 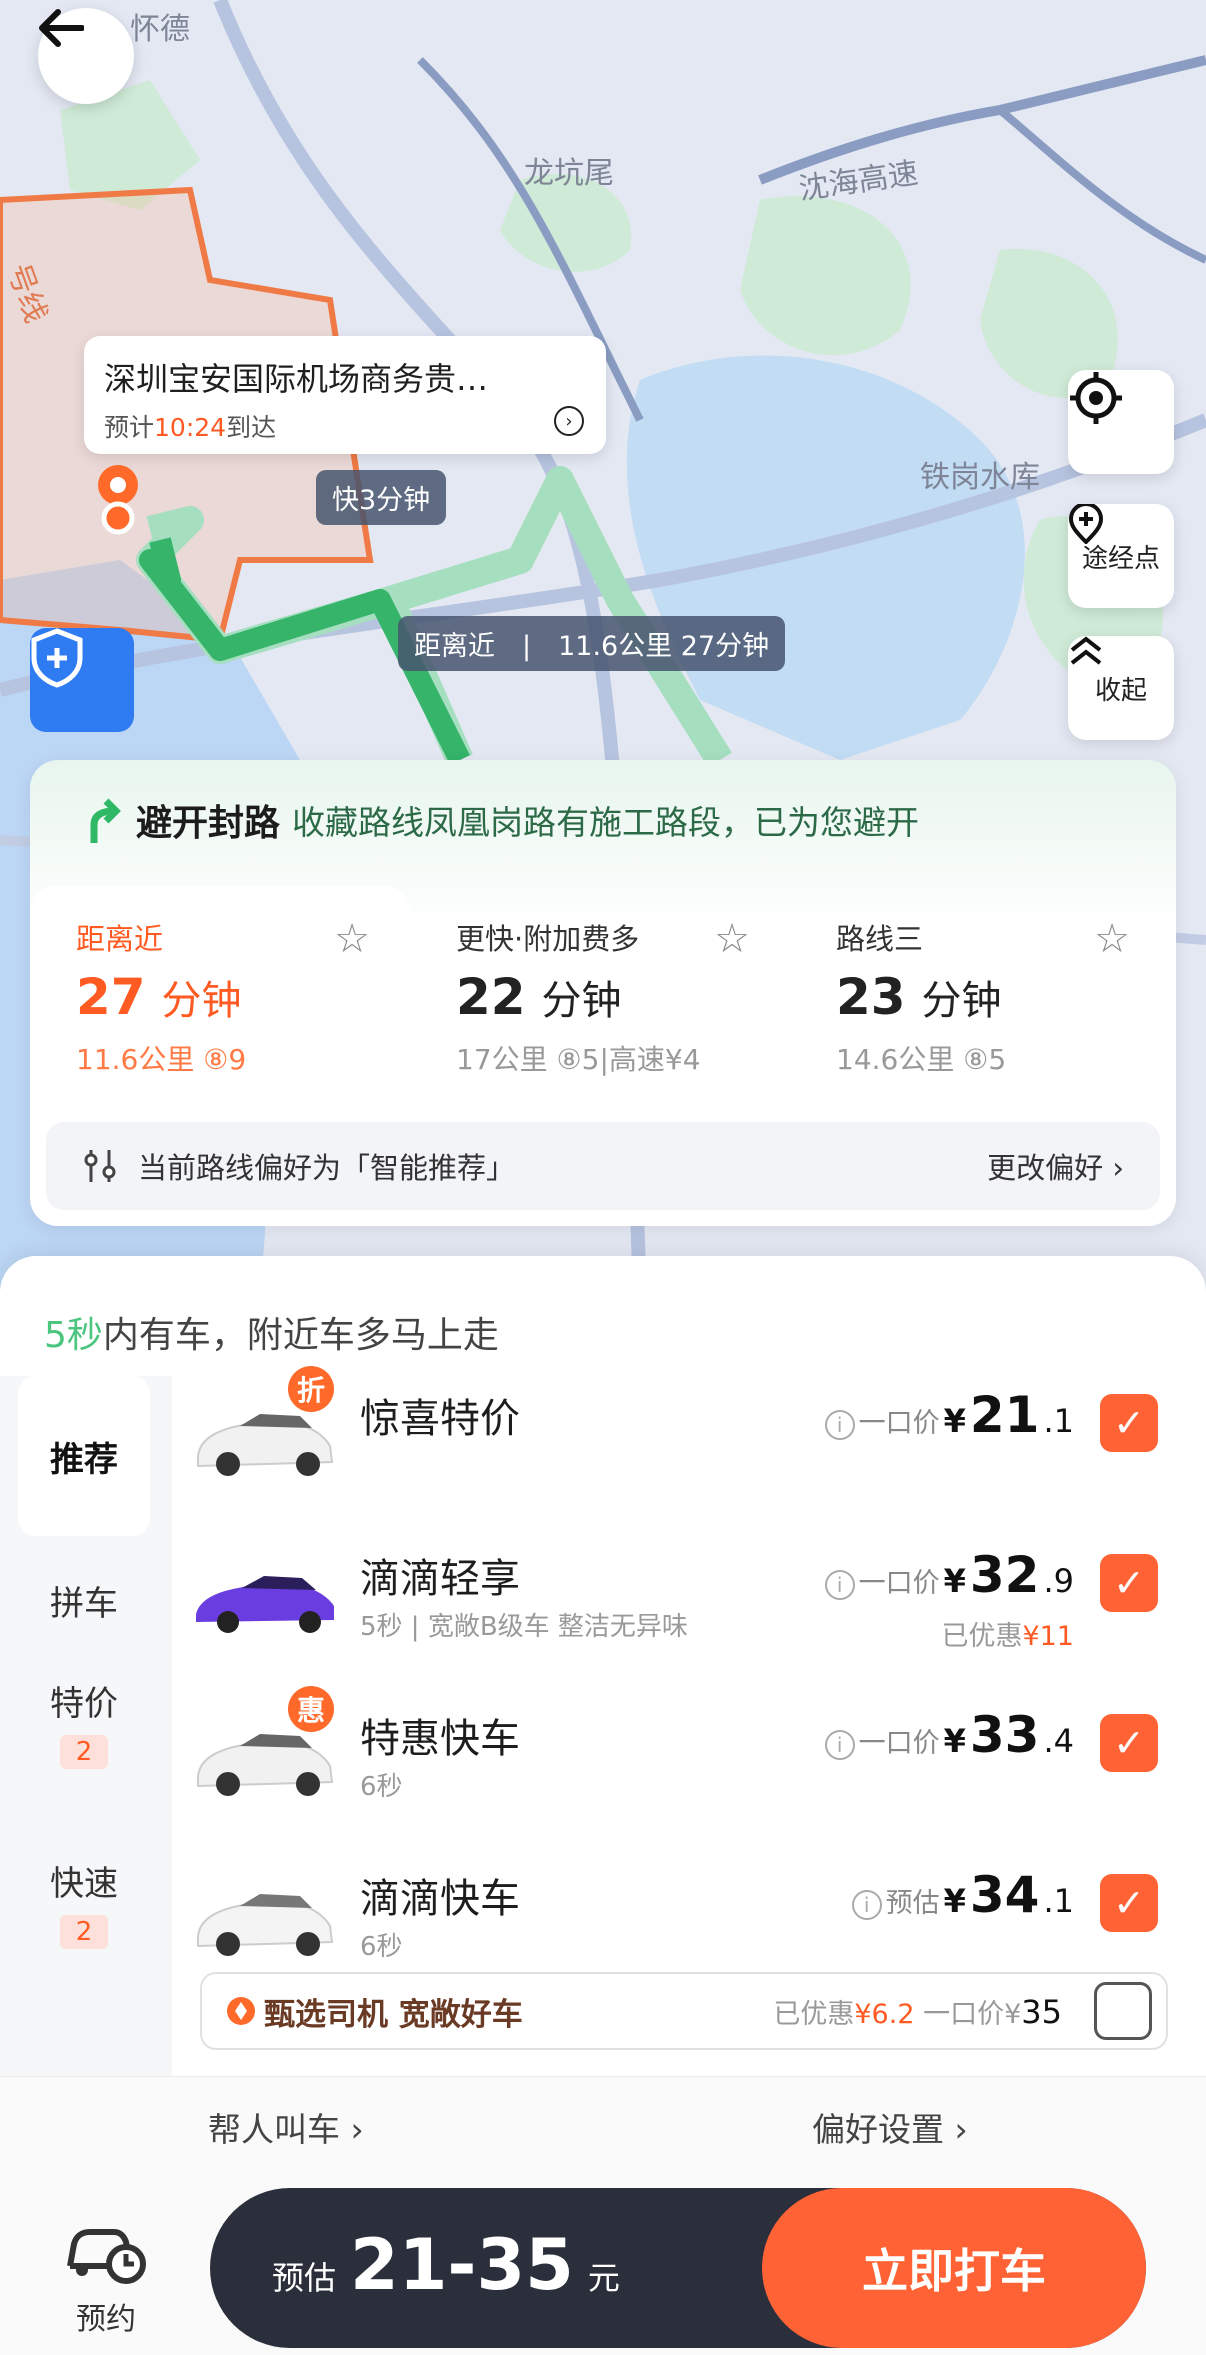 I want to click on route-time: 23 分钟, so click(x=919, y=997).